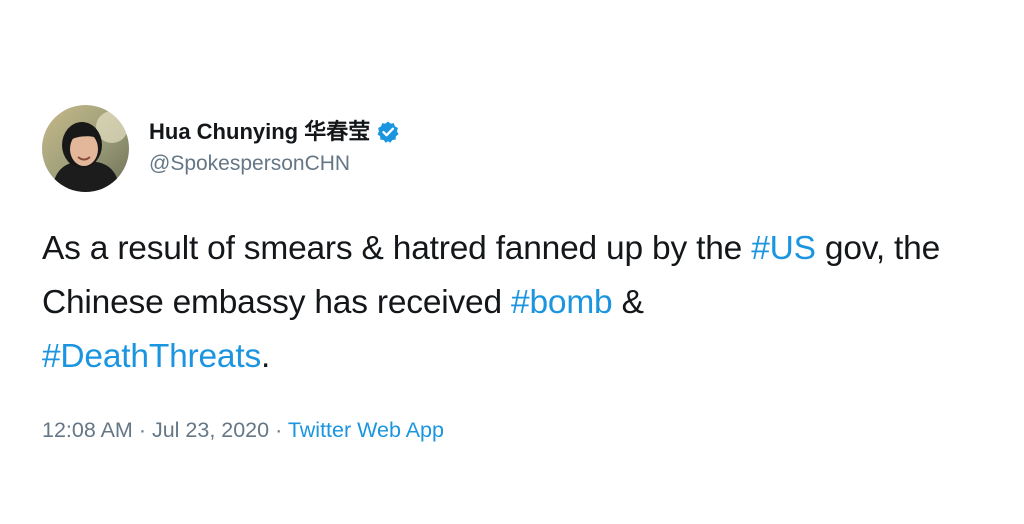 The height and width of the screenshot is (524, 1024). Describe the element at coordinates (274, 148) in the screenshot. I see `author-names: Hua Chunying 华春莹 @SpokespersonCHN` at that location.